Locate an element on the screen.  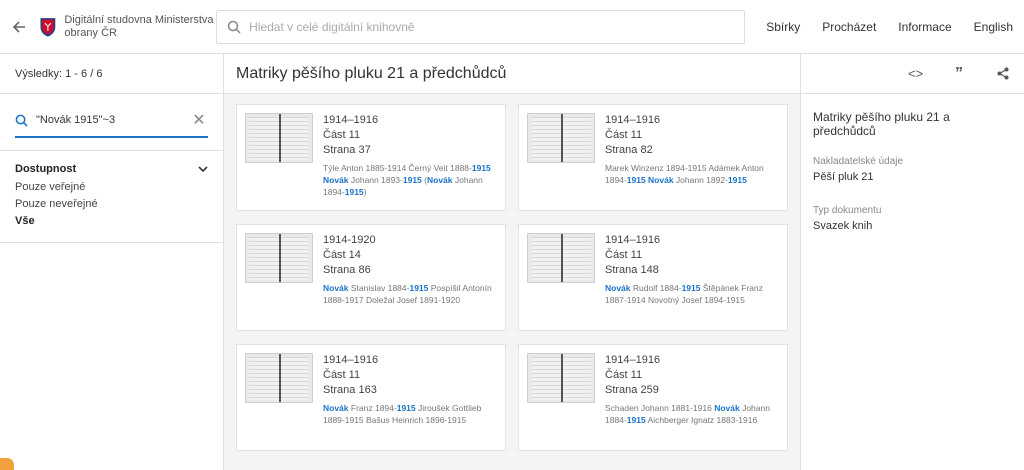
results-label: Výsledky: 1 - 6 is located at coordinates (51, 73).